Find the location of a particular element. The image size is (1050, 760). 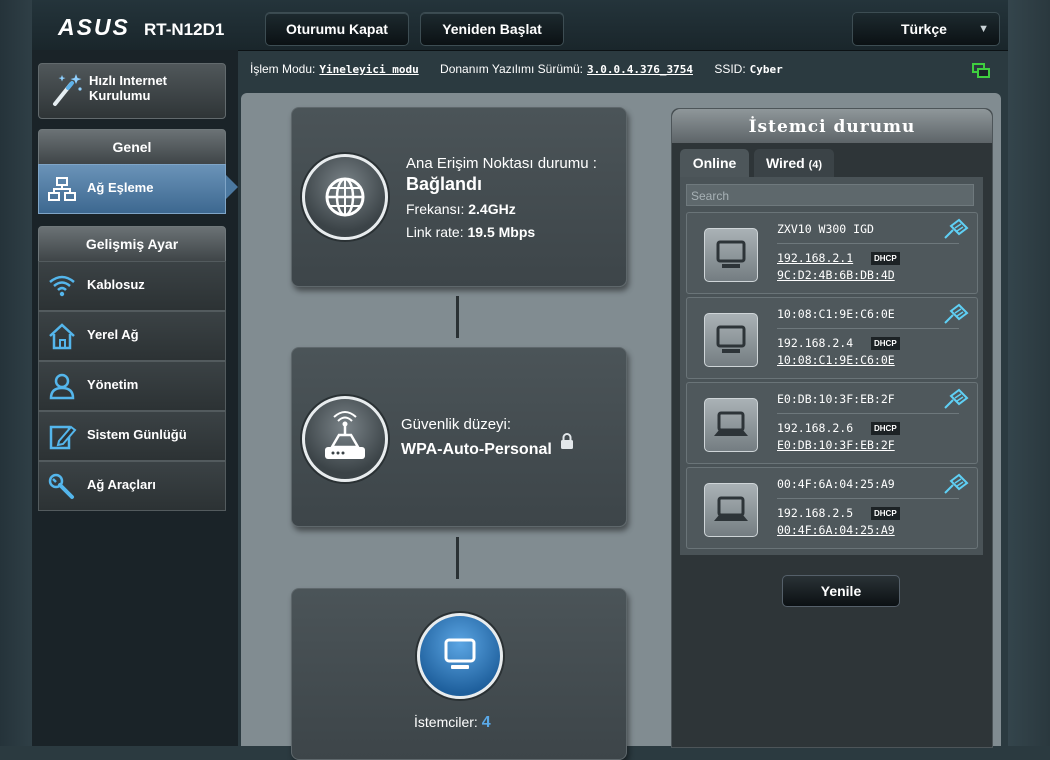

link-rate-value: 19.5 Mbps is located at coordinates (501, 232).